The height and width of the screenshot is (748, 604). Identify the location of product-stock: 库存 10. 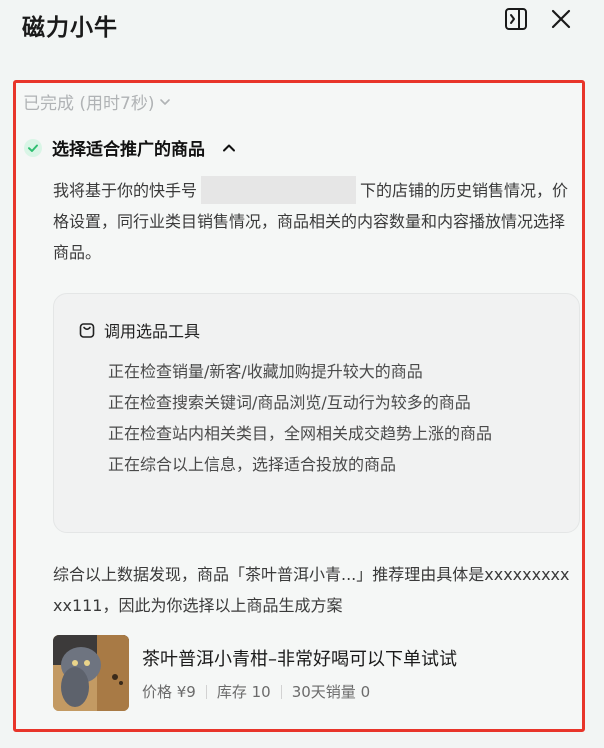
(243, 692).